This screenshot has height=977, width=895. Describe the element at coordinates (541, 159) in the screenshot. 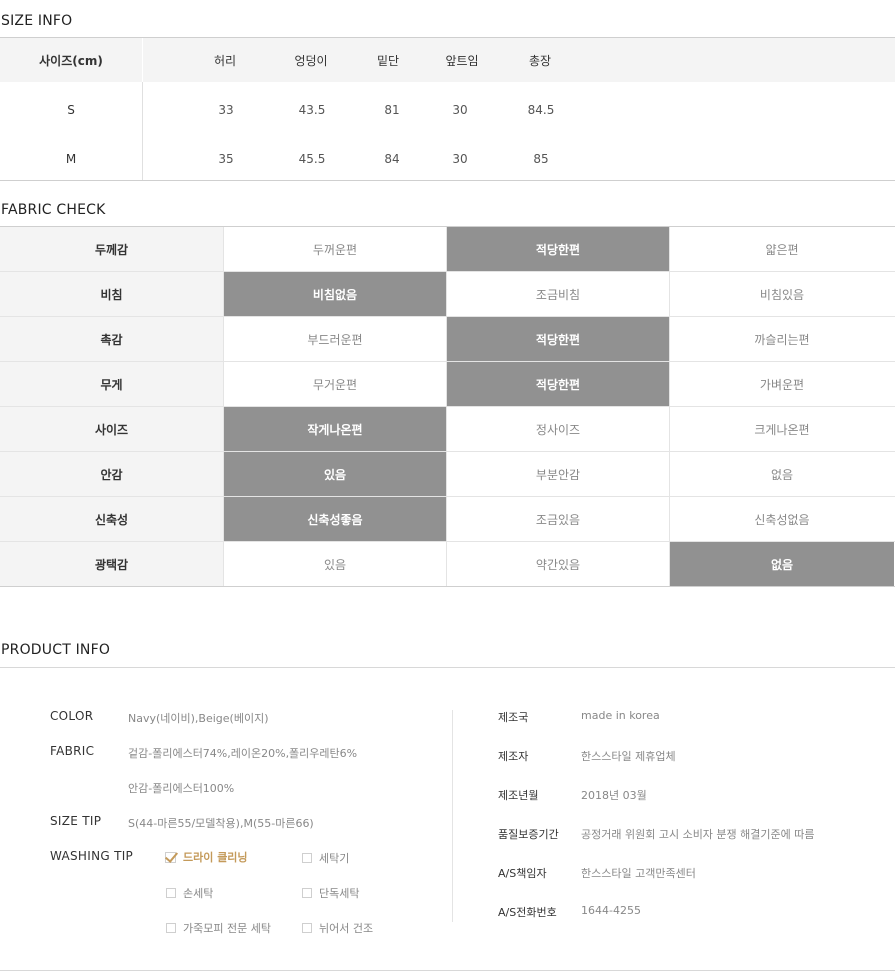

I see `size-value: 85` at that location.